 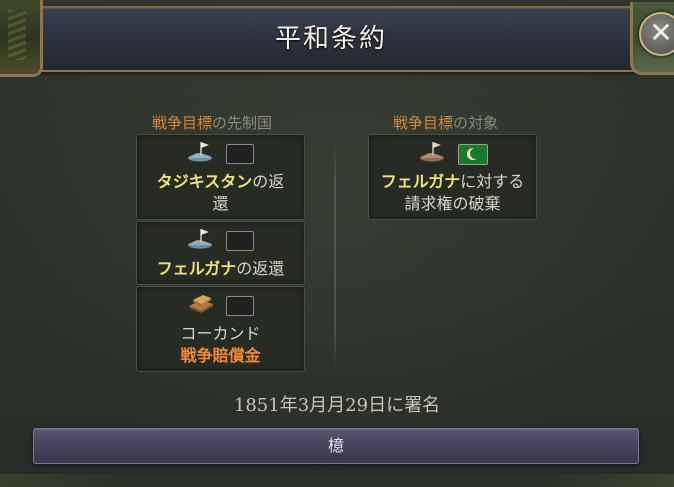 I want to click on right-column-label: 戦争目標の対象, so click(x=445, y=122).